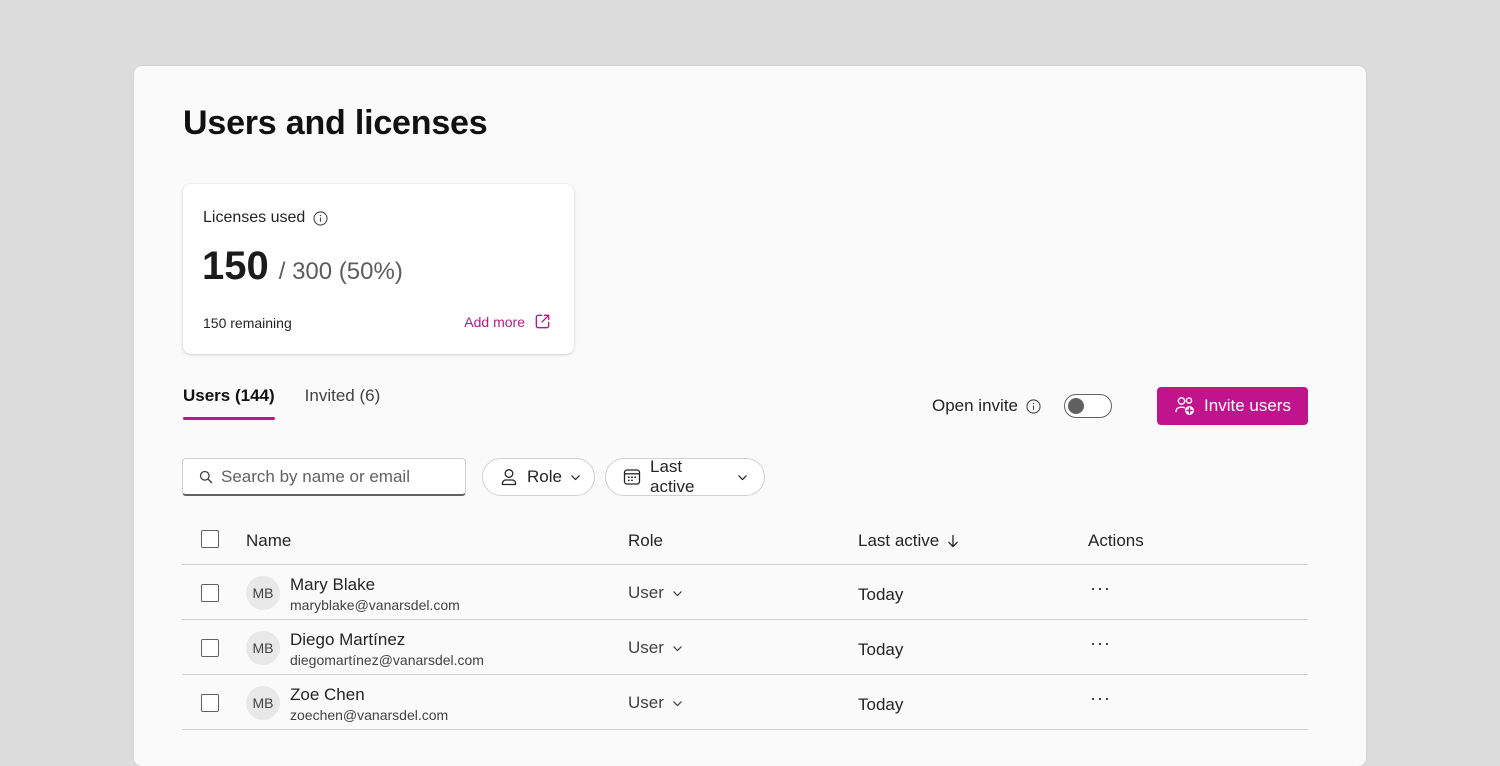 The height and width of the screenshot is (766, 1500). What do you see at coordinates (975, 405) in the screenshot?
I see `open-invite-label: Open invite` at bounding box center [975, 405].